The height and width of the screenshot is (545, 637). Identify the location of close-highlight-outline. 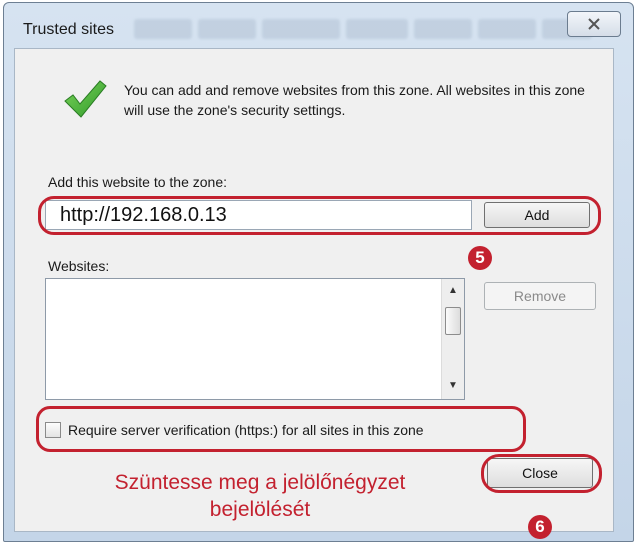
(541, 473).